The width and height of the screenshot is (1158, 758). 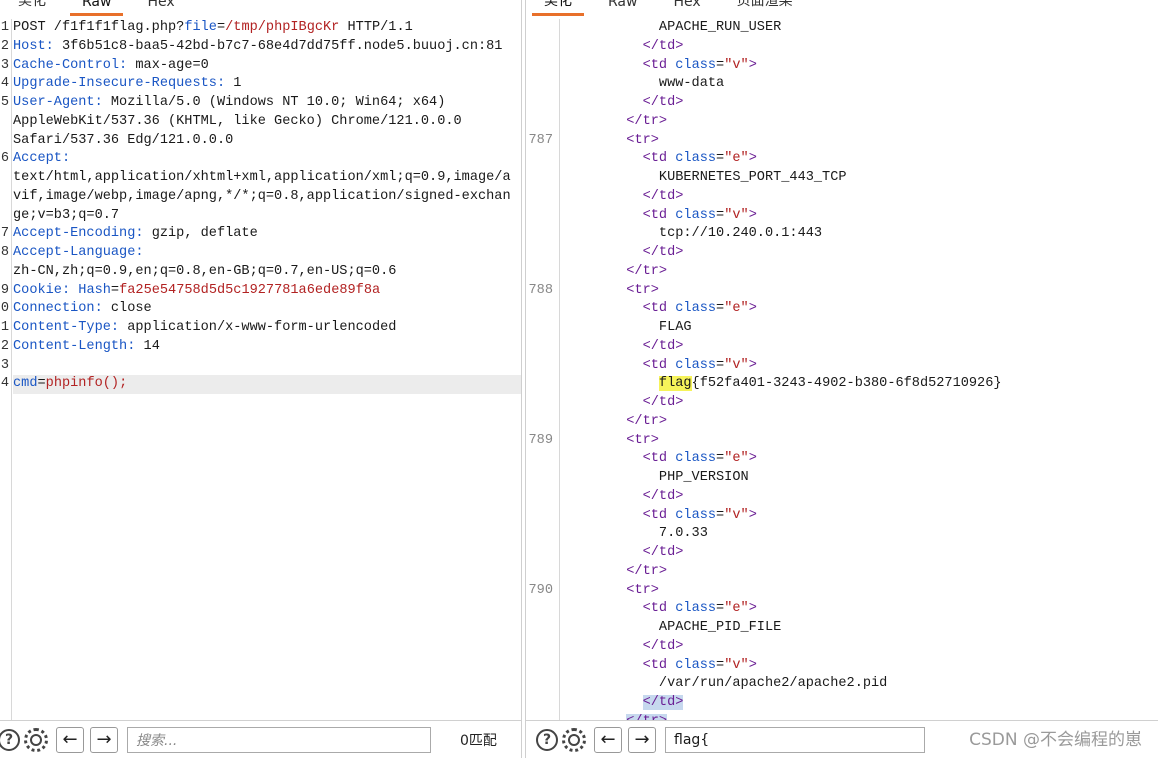 I want to click on open-tag: <tr>, so click(x=642, y=290).